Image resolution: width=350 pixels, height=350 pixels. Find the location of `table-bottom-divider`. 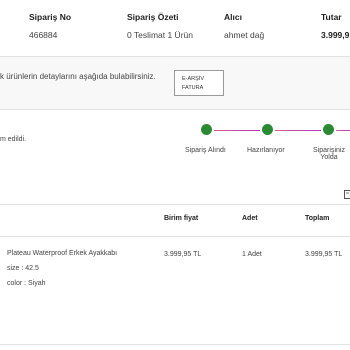

table-bottom-divider is located at coordinates (175, 344).